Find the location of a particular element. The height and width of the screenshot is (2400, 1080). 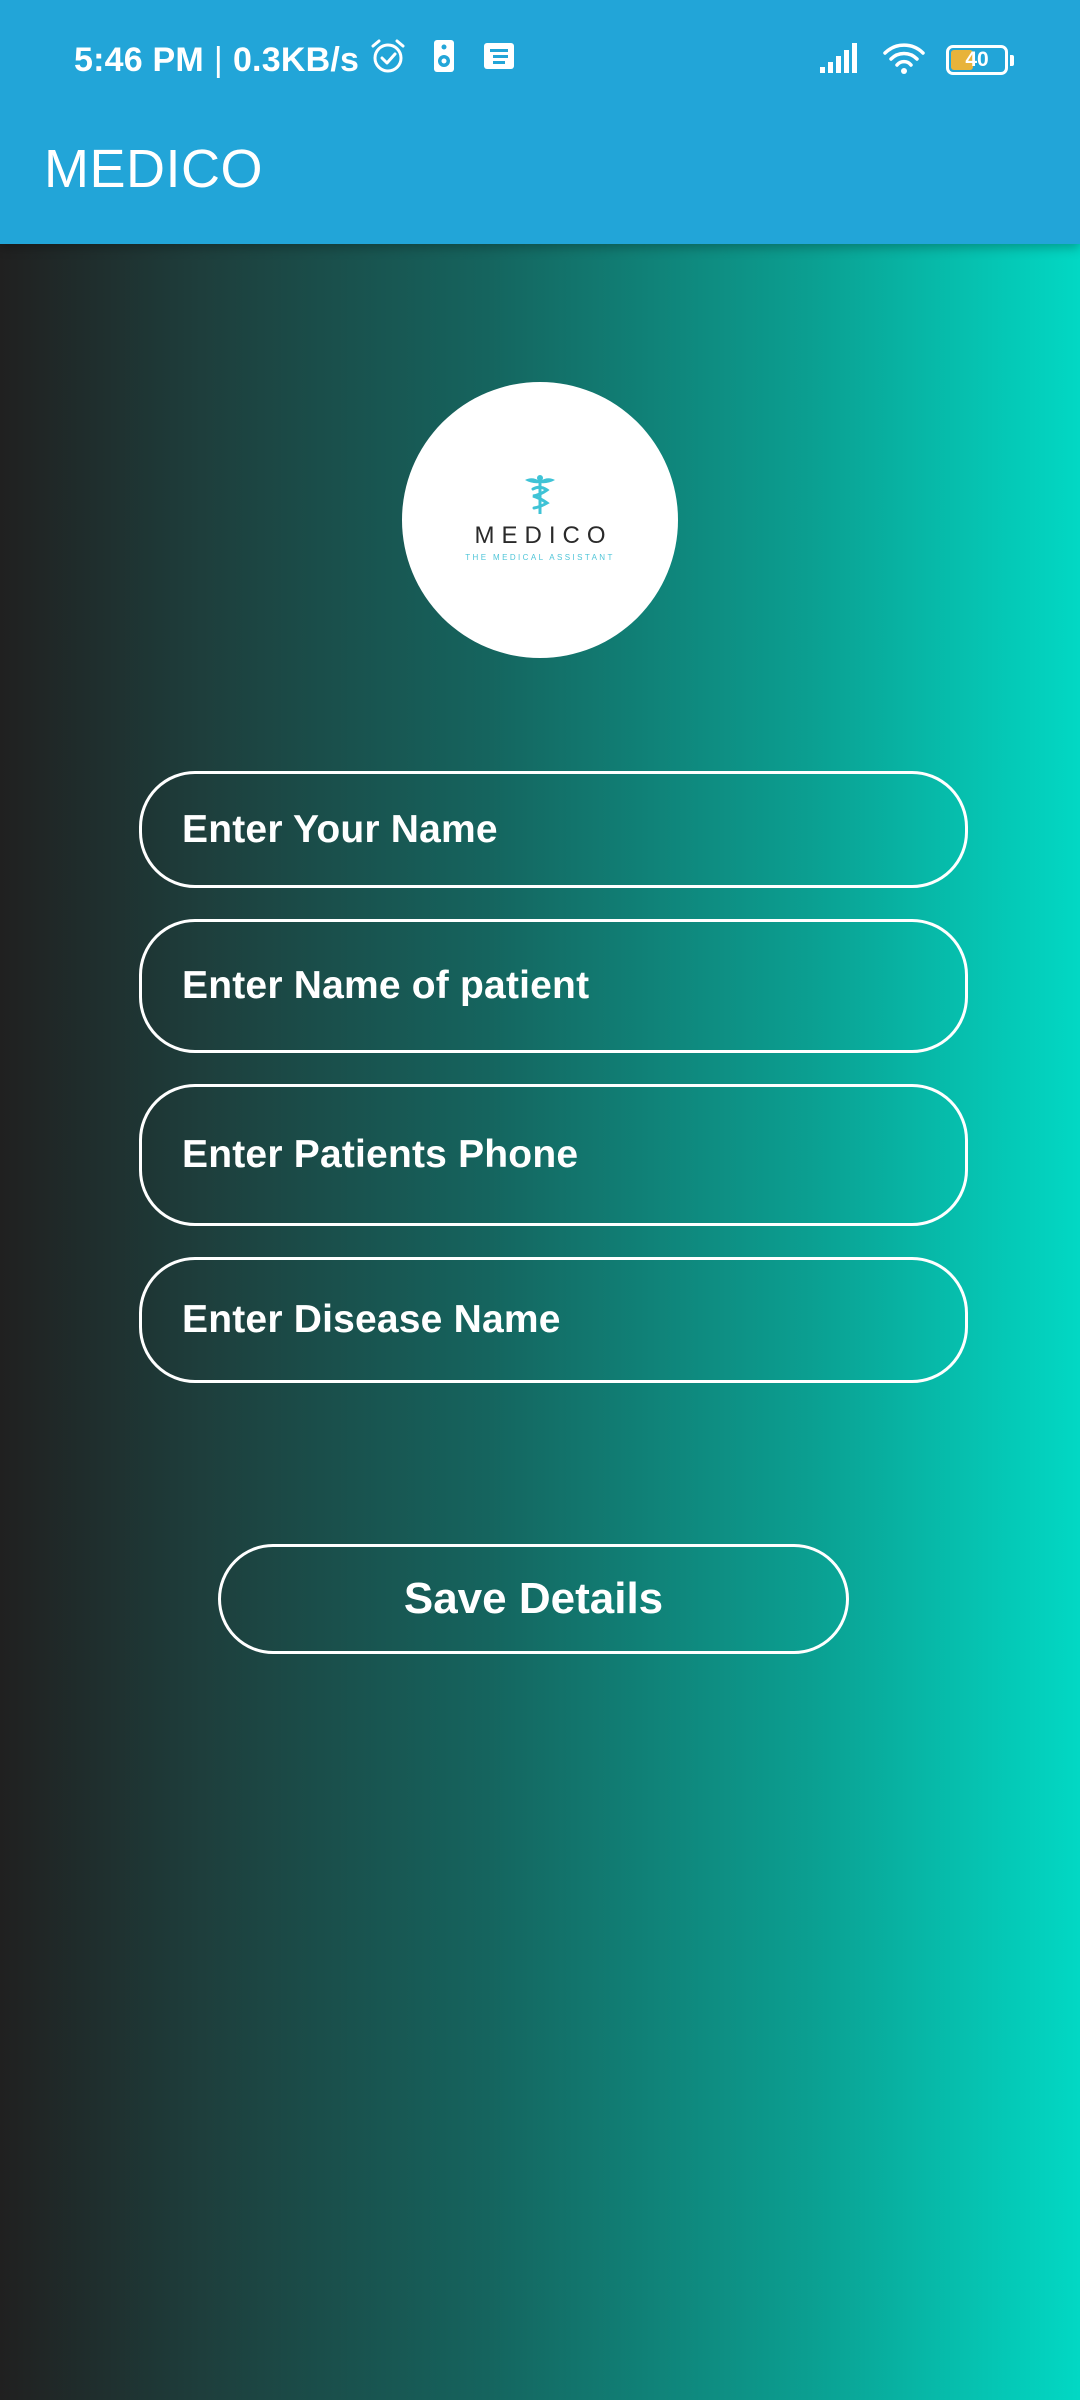

battery-icon: 40 is located at coordinates (980, 60).